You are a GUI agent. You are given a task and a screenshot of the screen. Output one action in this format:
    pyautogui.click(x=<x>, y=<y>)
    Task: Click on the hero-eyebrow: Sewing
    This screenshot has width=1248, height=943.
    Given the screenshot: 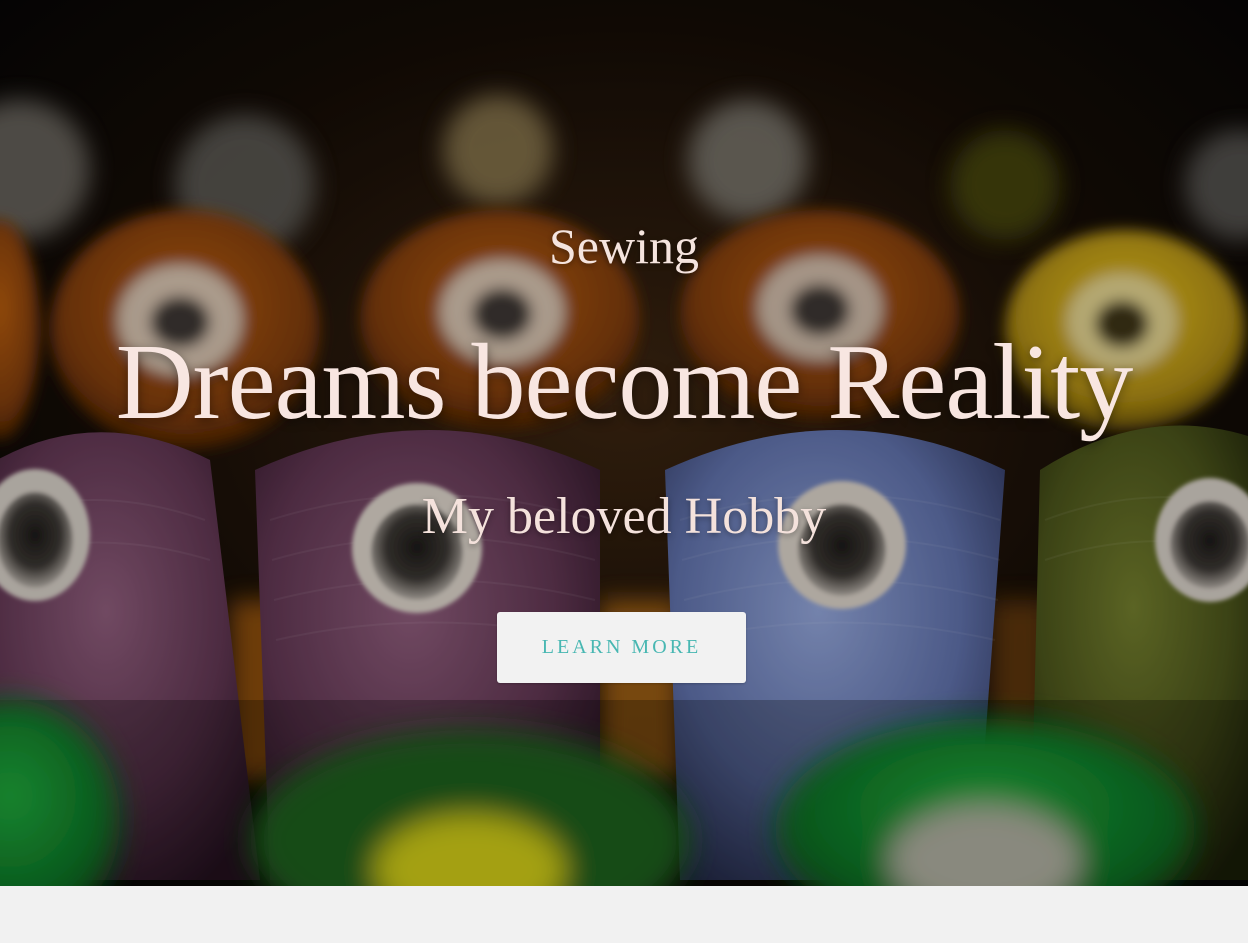 What is the action you would take?
    pyautogui.click(x=624, y=246)
    